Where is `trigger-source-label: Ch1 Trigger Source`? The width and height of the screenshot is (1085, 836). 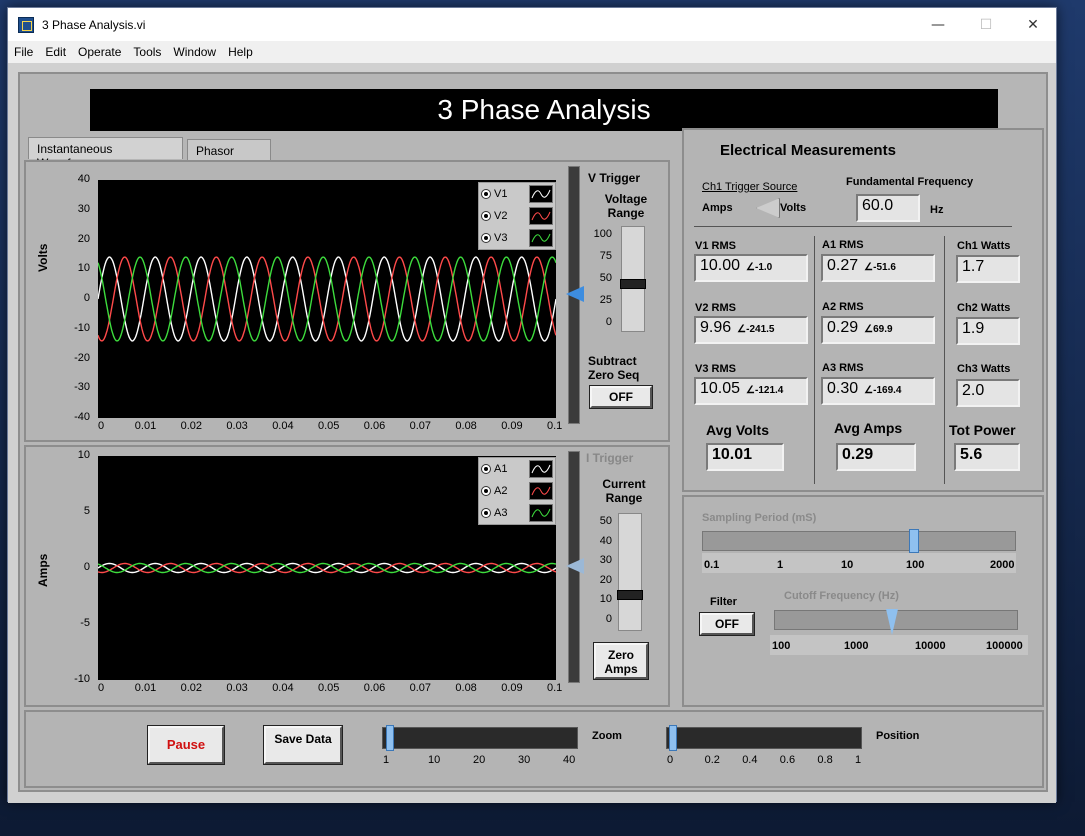
trigger-source-label: Ch1 Trigger Source is located at coordinates (750, 187).